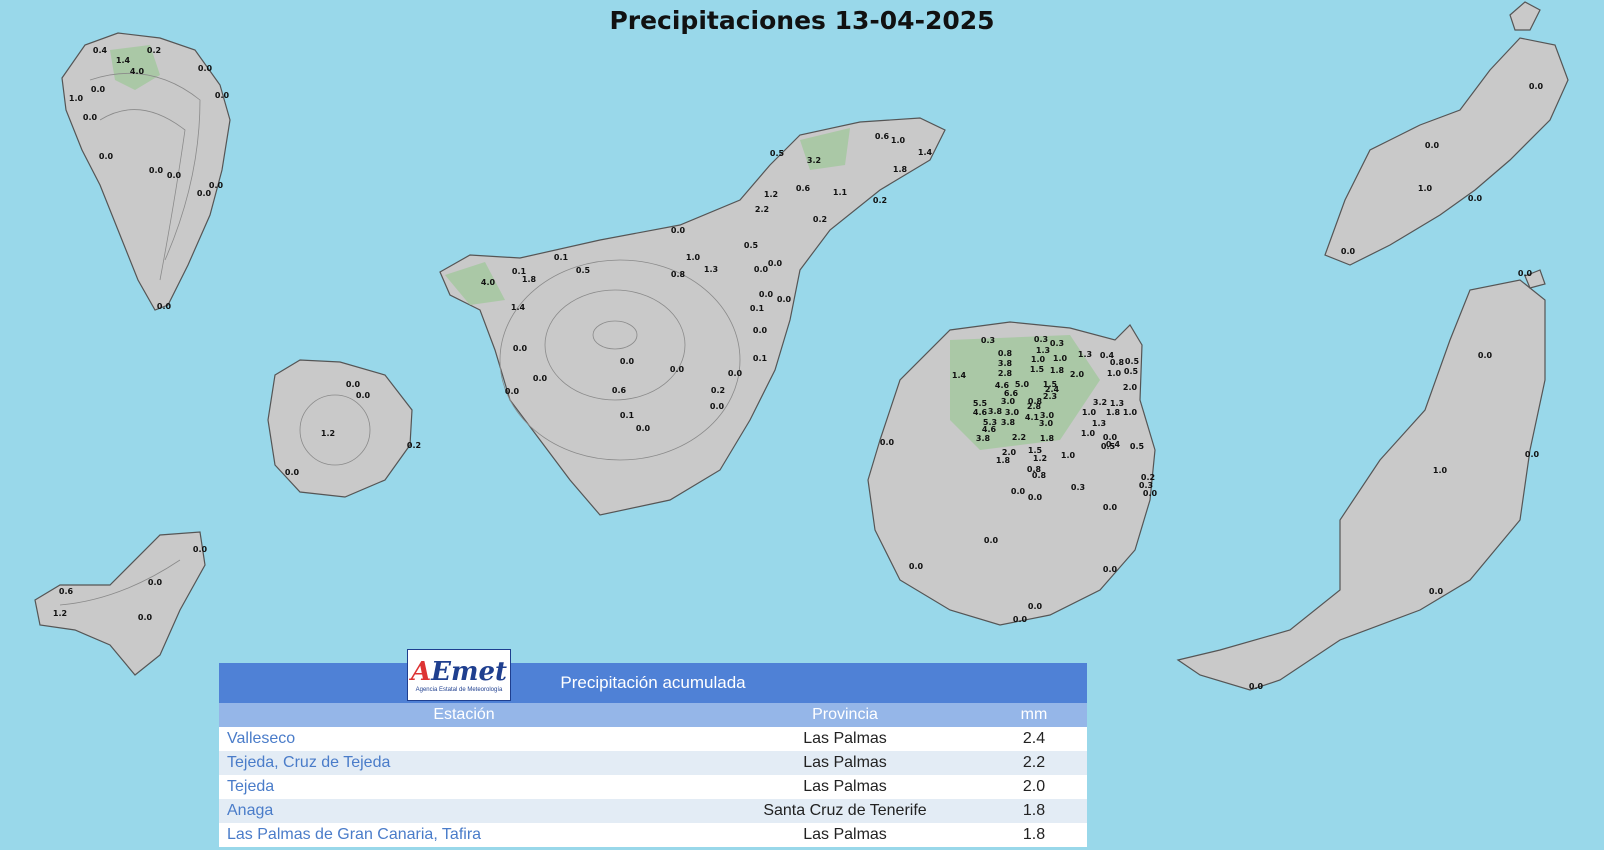 Image resolution: width=1604 pixels, height=850 pixels. I want to click on precip-mm: 1.8, so click(1034, 834).